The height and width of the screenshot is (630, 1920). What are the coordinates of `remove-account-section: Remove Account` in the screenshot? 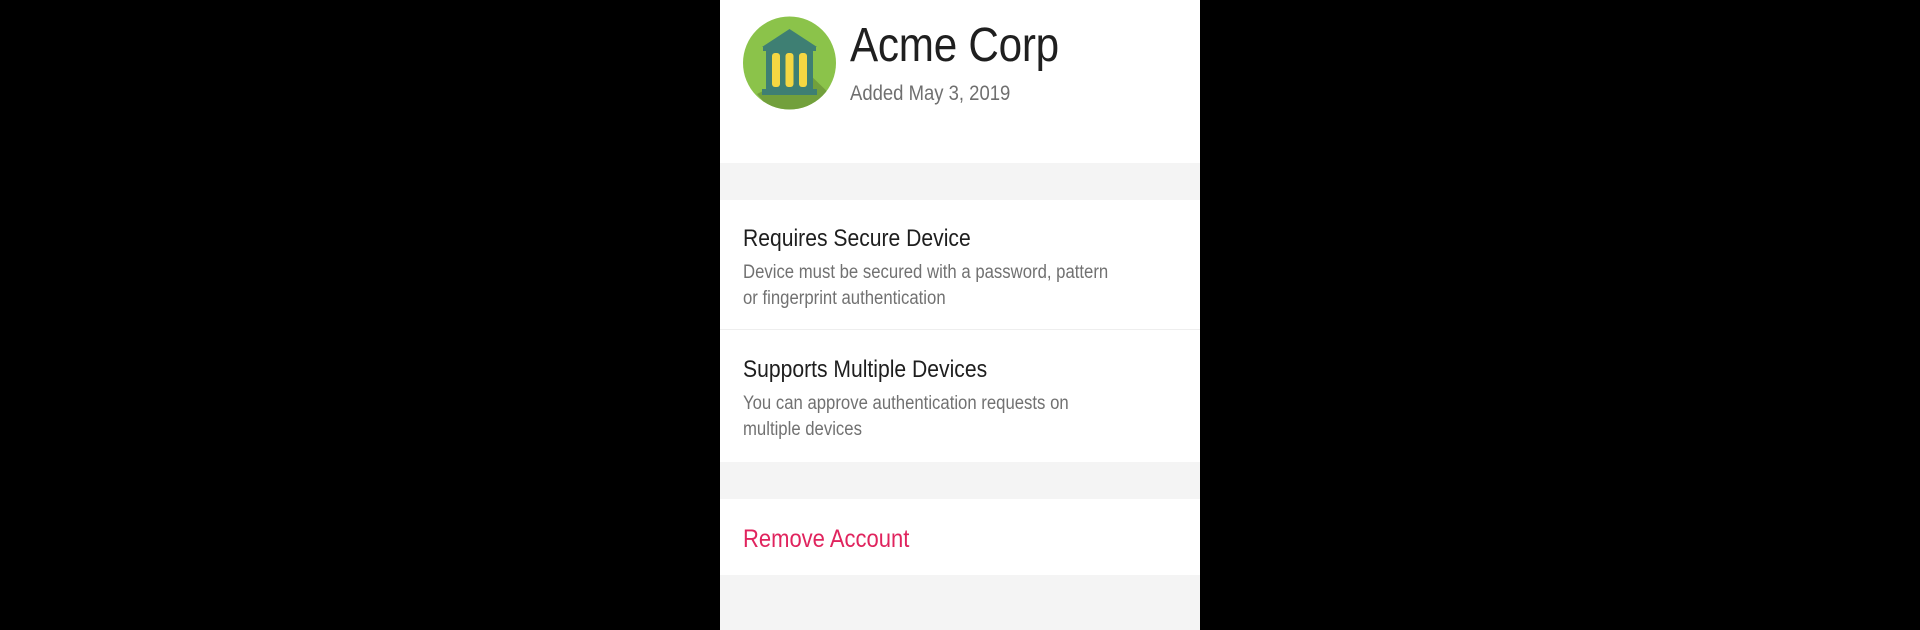 It's located at (960, 537).